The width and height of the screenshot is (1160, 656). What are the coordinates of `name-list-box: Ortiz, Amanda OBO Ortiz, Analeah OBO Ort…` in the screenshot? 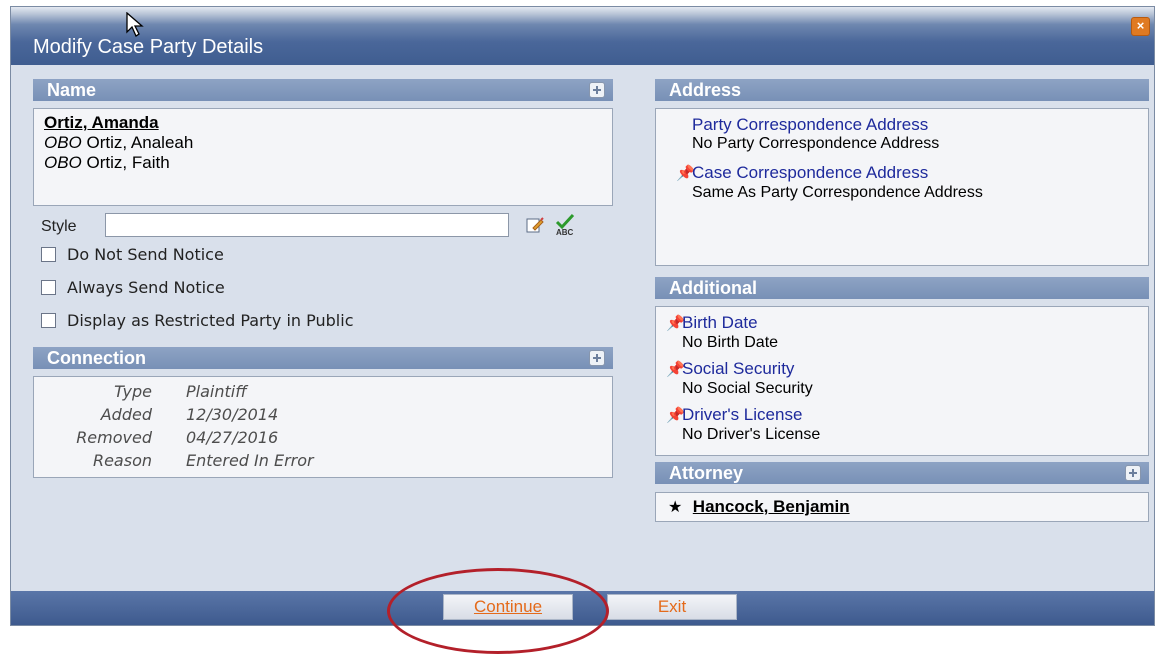 It's located at (323, 157).